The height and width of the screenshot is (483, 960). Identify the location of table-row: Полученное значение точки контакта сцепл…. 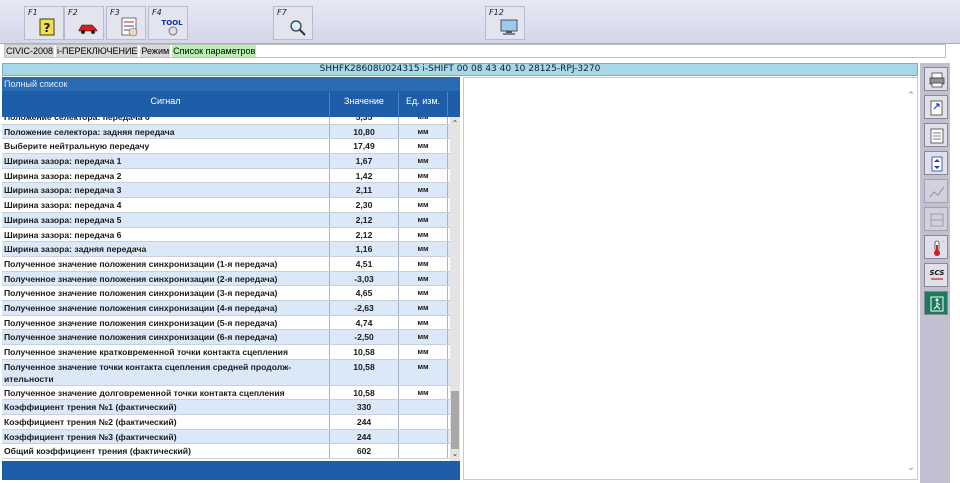
(226, 372).